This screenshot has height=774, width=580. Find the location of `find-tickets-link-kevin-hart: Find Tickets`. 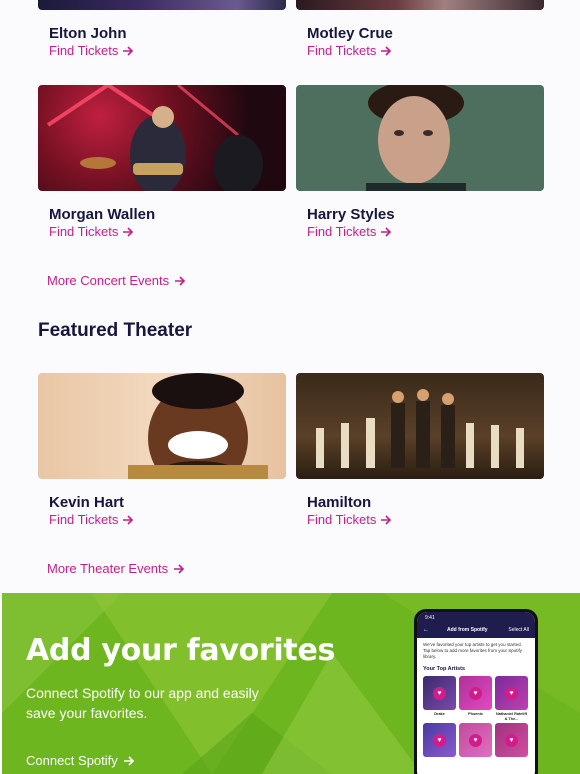

find-tickets-link-kevin-hart: Find Tickets is located at coordinates (91, 519).